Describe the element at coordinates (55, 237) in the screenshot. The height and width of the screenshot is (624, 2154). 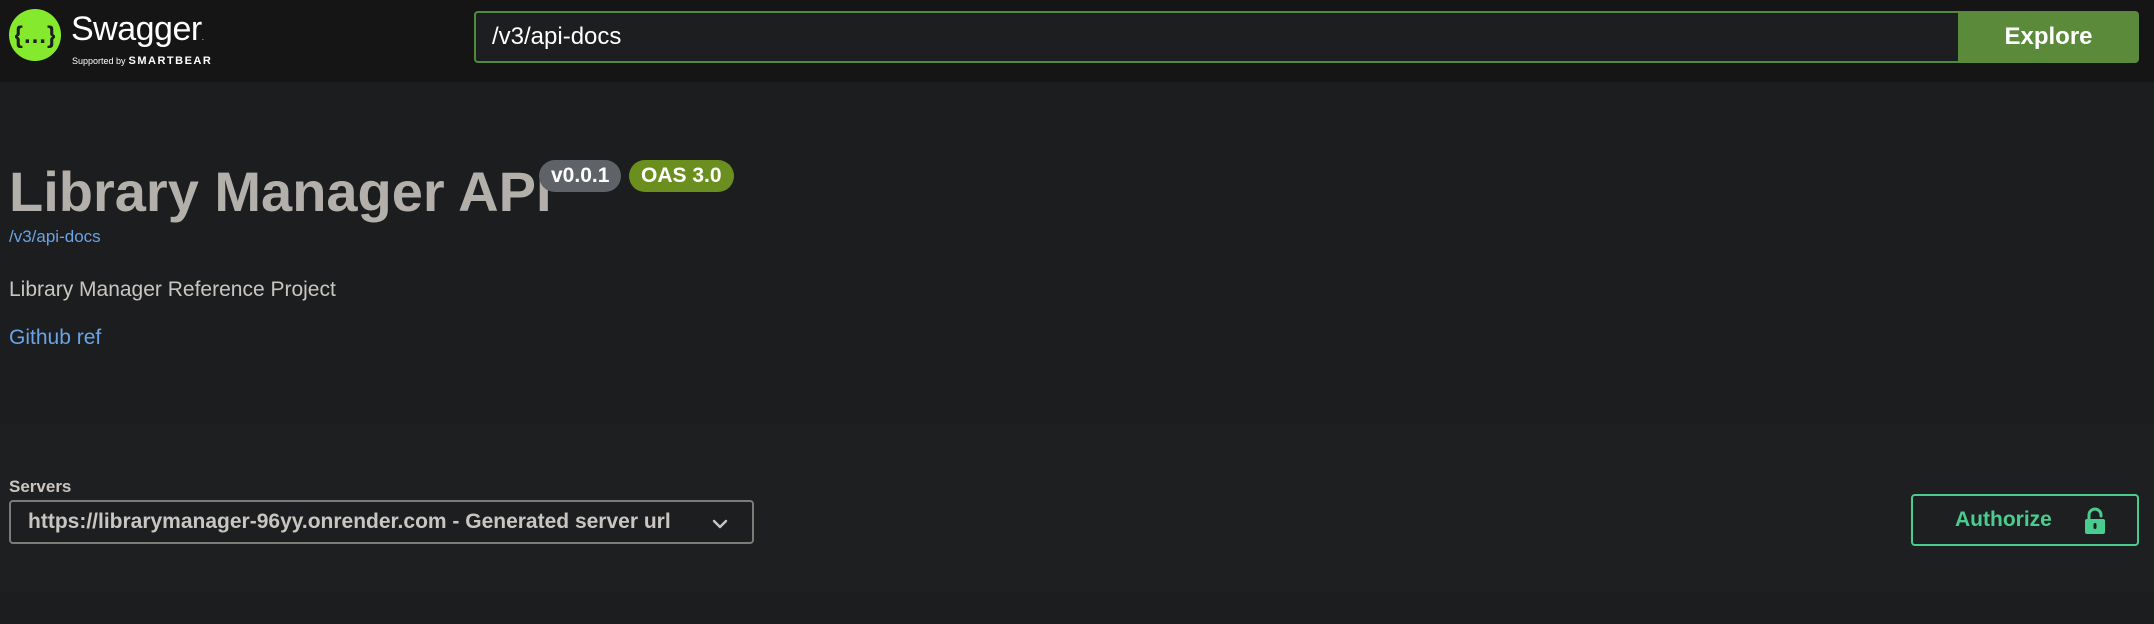
I see `spec-url-link: /v3/api-docs` at that location.